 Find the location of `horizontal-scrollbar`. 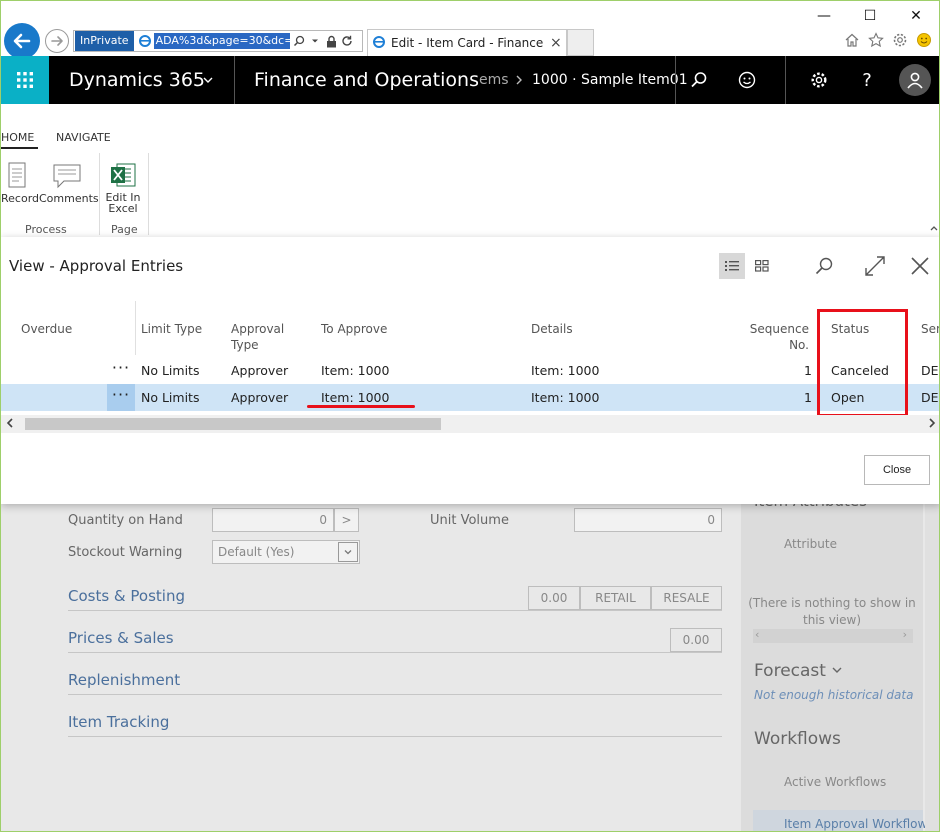

horizontal-scrollbar is located at coordinates (470, 424).